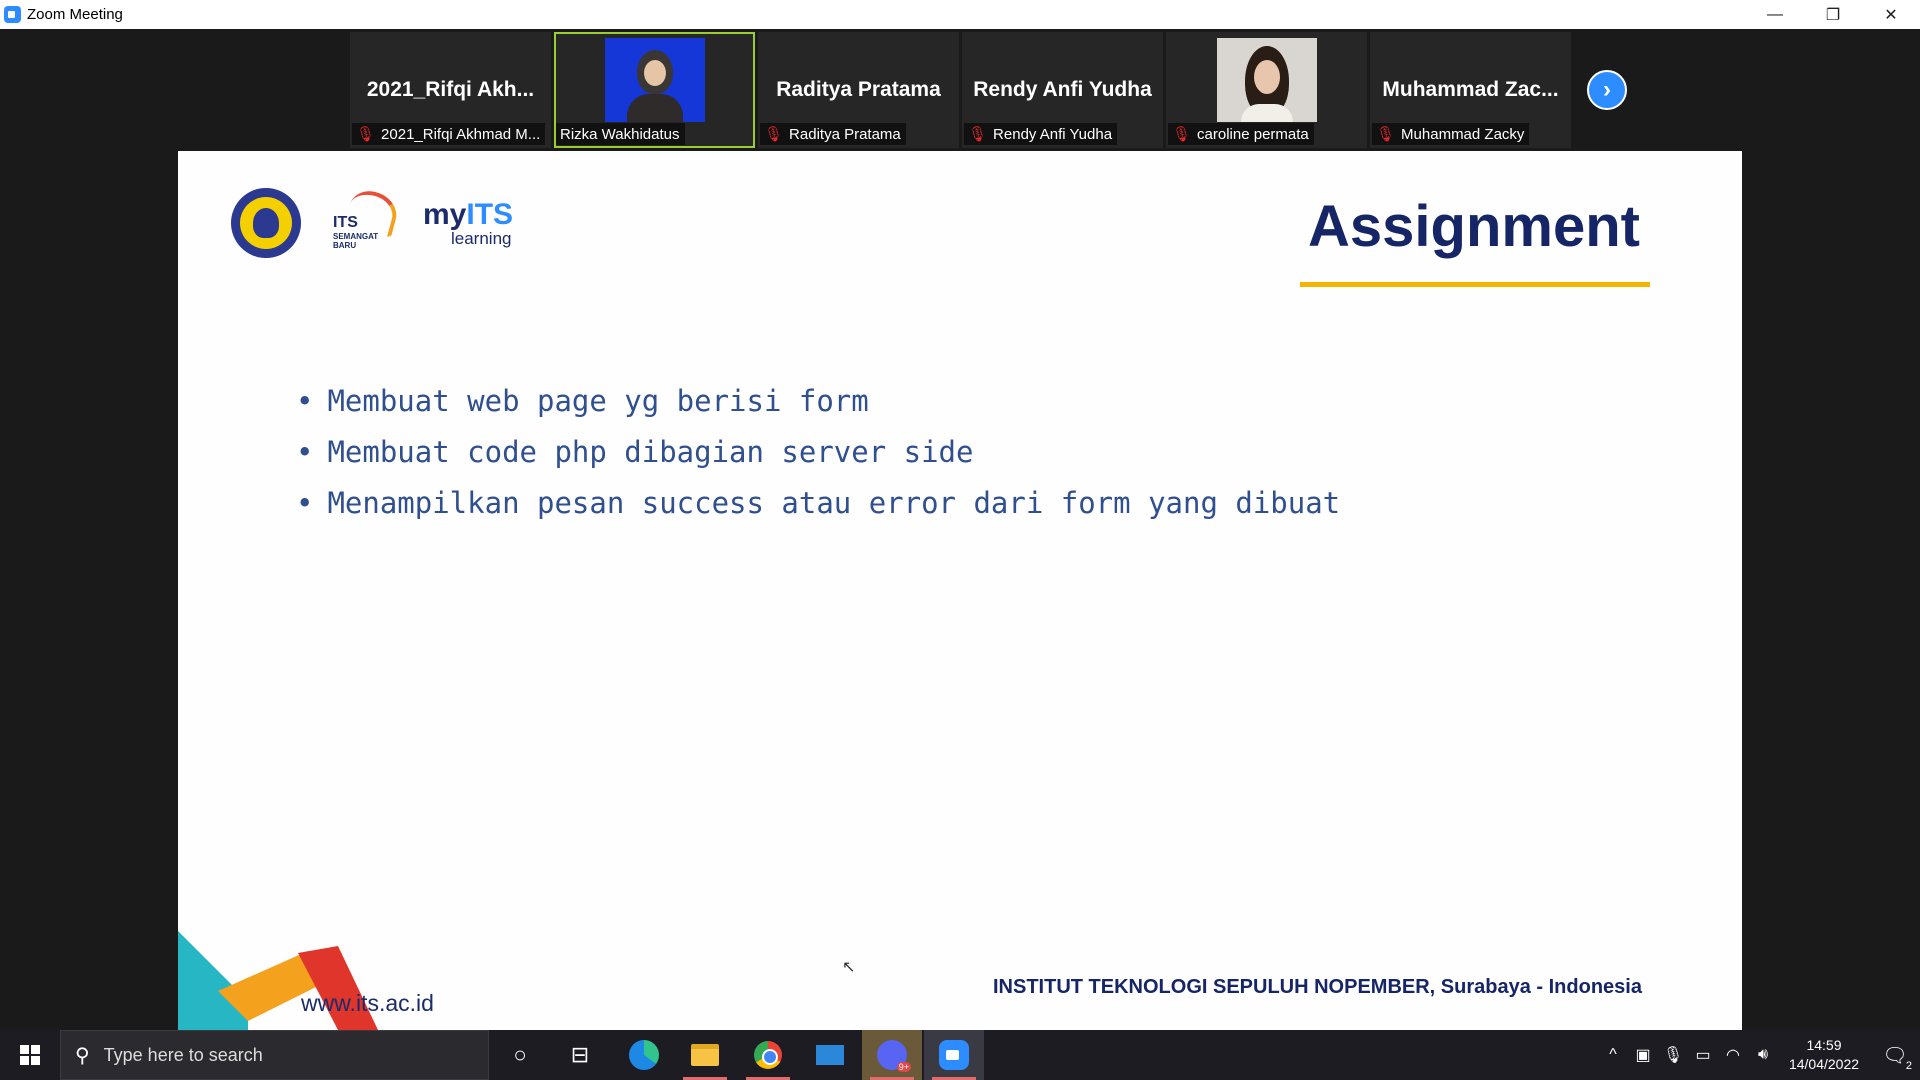 The width and height of the screenshot is (1920, 1080). Describe the element at coordinates (12, 14) in the screenshot. I see `zoom-app-icon` at that location.